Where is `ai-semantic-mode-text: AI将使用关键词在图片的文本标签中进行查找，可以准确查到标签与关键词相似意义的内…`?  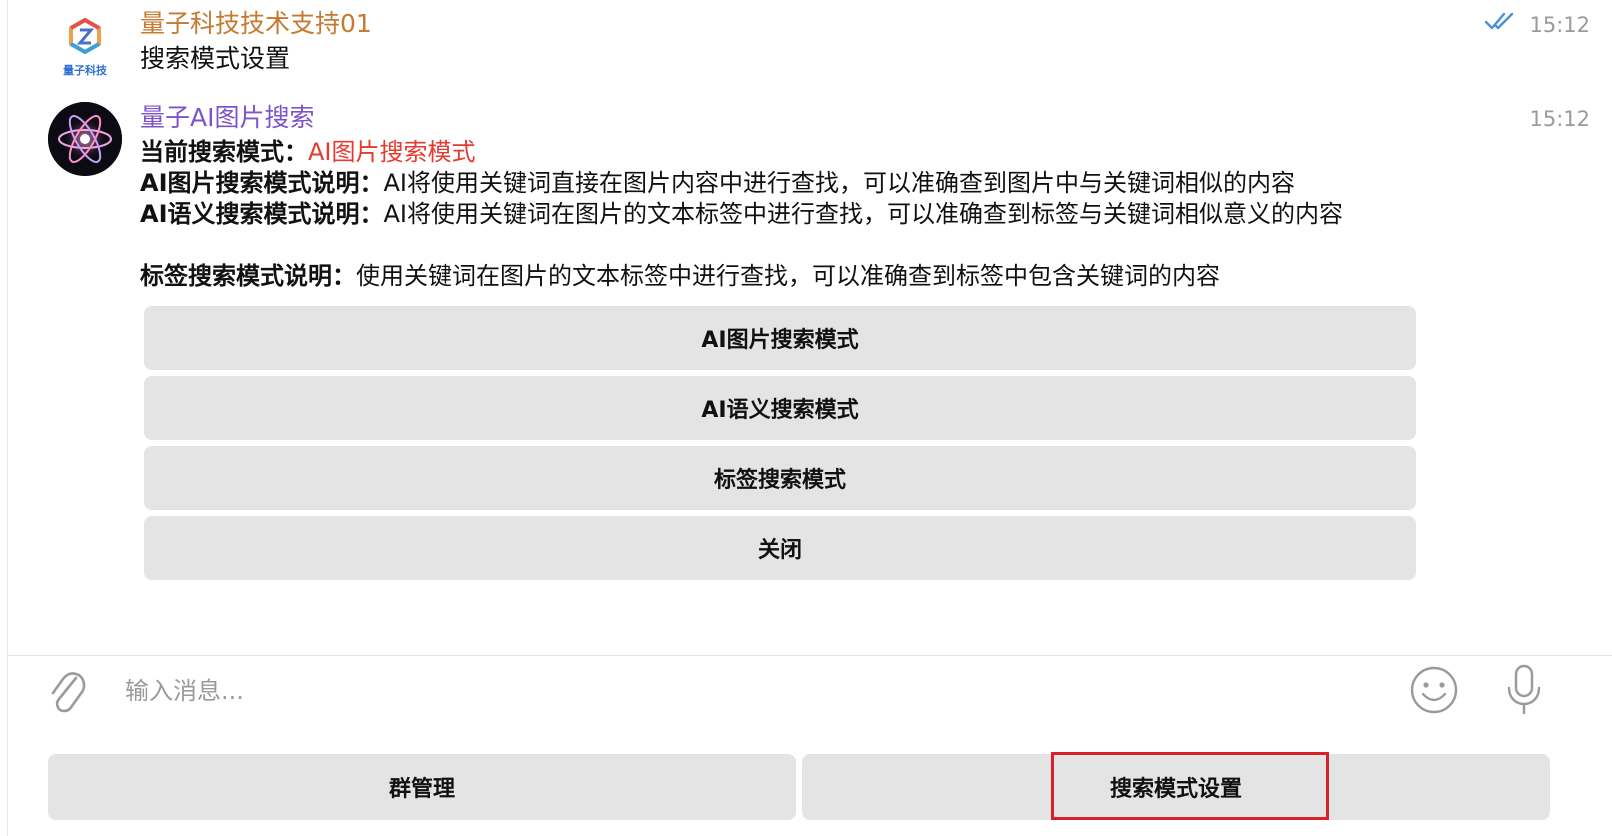
ai-semantic-mode-text: AI将使用关键词在图片的文本标签中进行查找，可以准确查到标签与关键词相似意义的内… is located at coordinates (863, 214).